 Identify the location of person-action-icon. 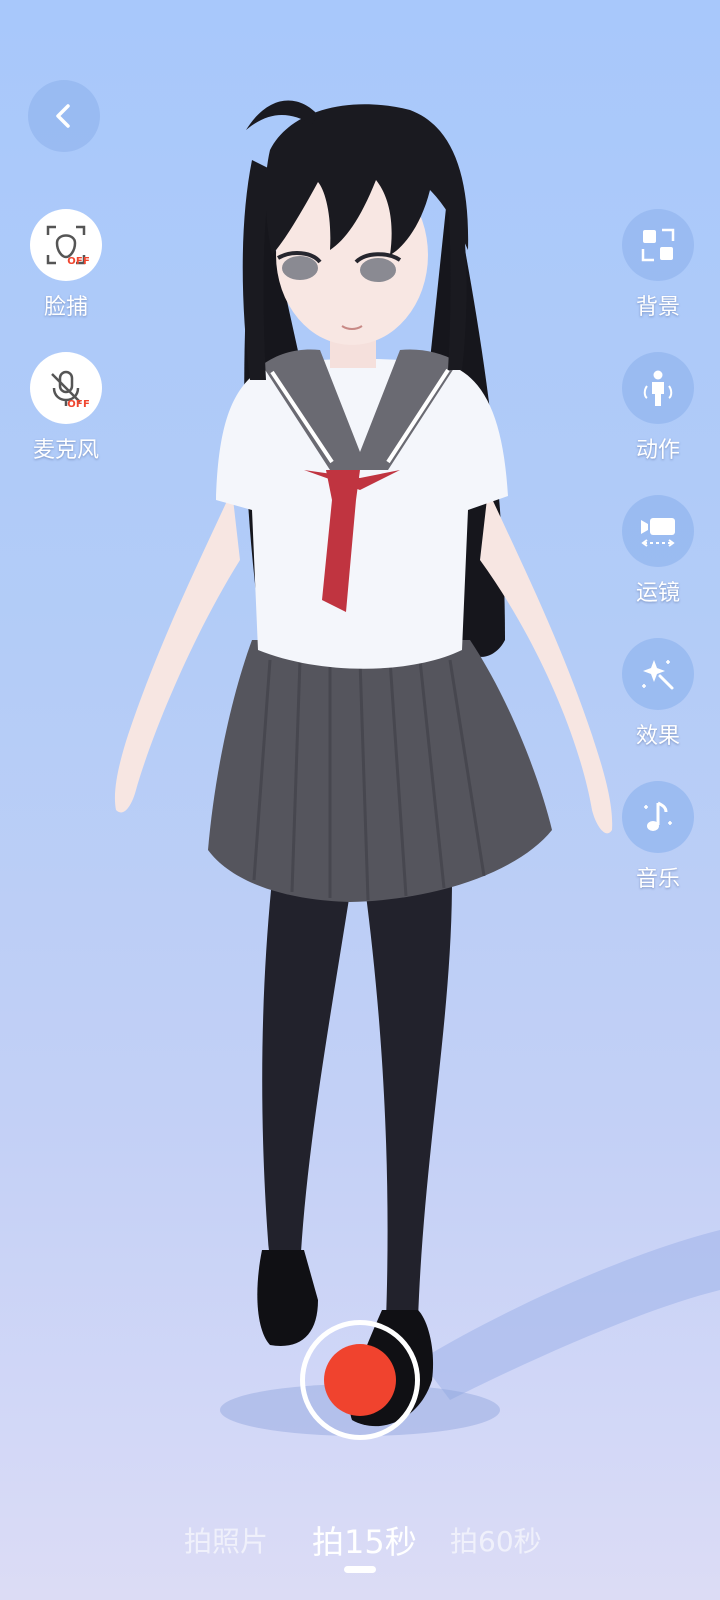
(658, 388).